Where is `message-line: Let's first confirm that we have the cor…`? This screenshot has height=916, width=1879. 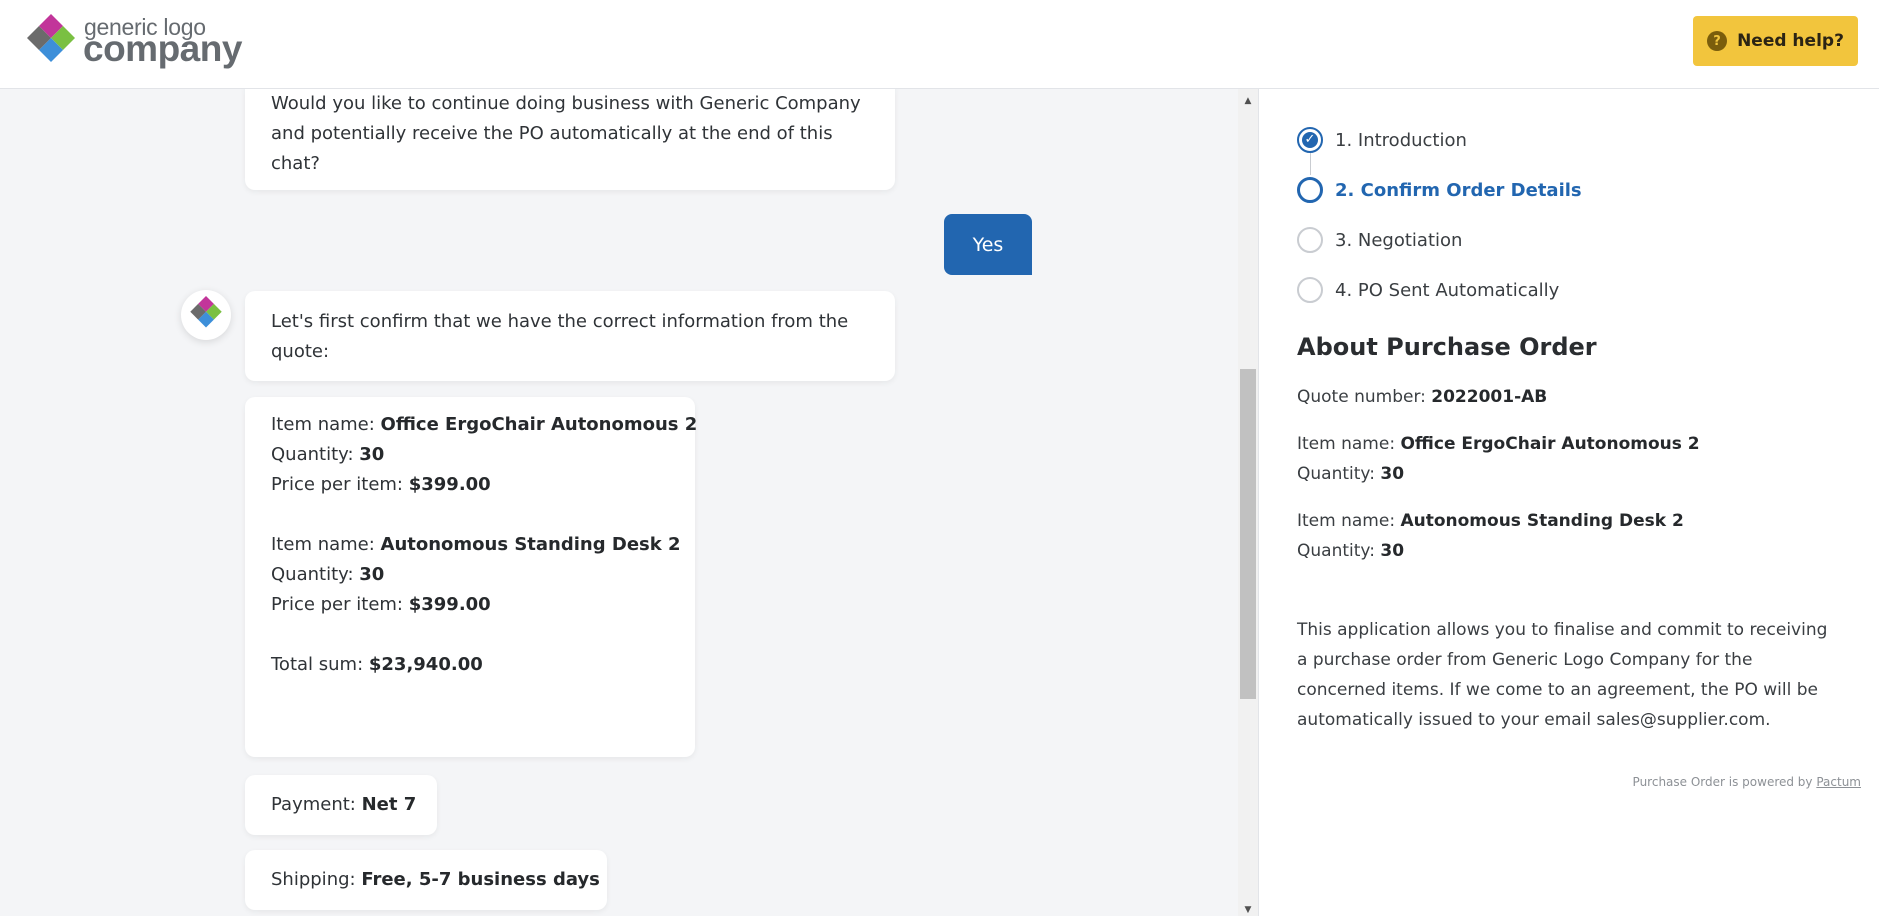
message-line: Let's first confirm that we have the cor… is located at coordinates (560, 321).